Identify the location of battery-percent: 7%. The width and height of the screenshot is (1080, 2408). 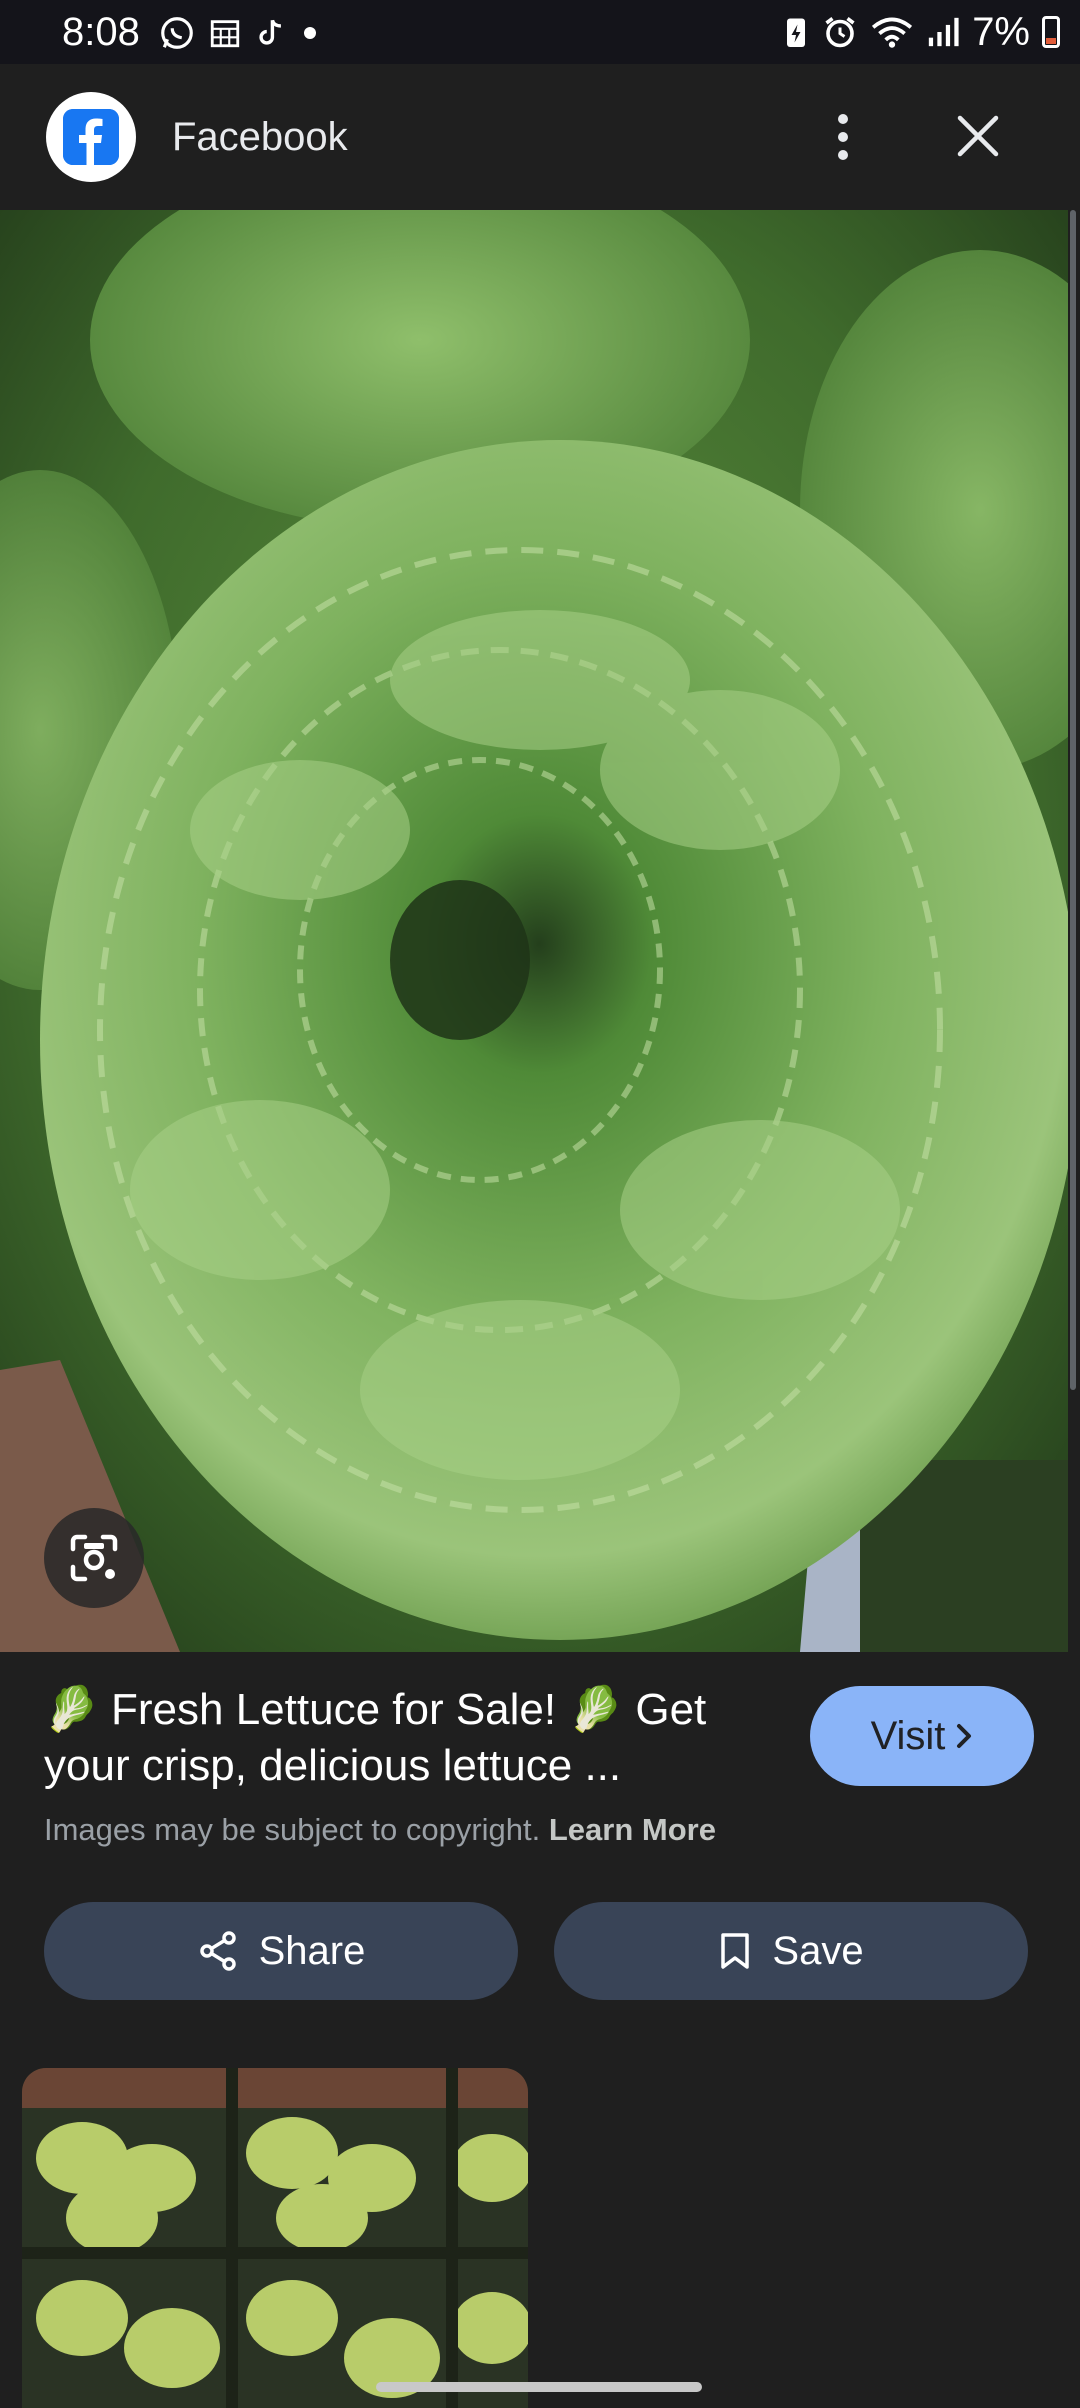
(1001, 32).